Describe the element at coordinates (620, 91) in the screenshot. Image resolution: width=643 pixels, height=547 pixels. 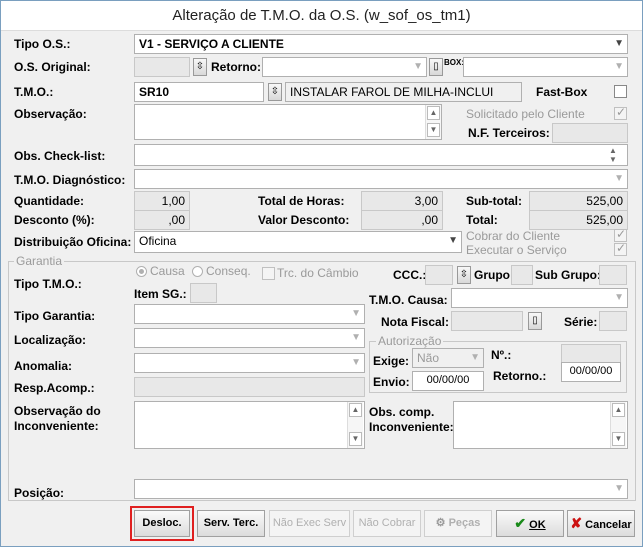
I see `fast-box-checkbox` at that location.